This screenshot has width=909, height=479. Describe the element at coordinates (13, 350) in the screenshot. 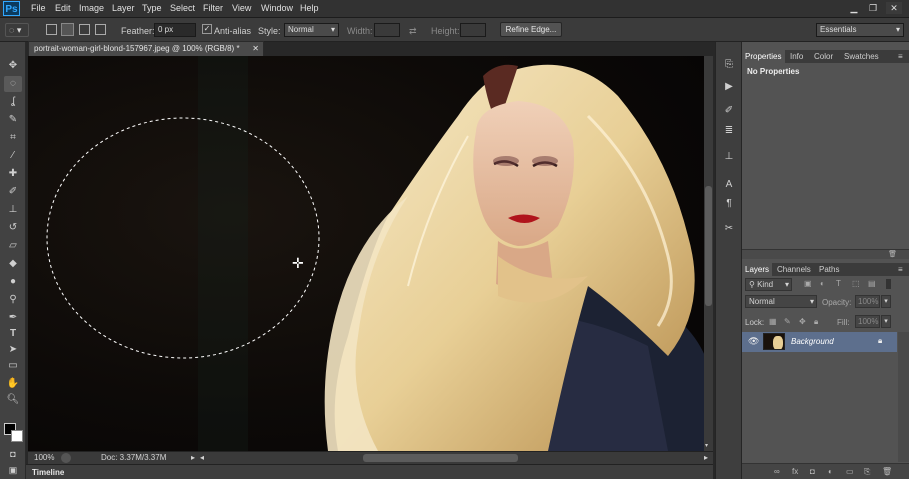

I see `path-selection-tool-icon: ➤` at that location.